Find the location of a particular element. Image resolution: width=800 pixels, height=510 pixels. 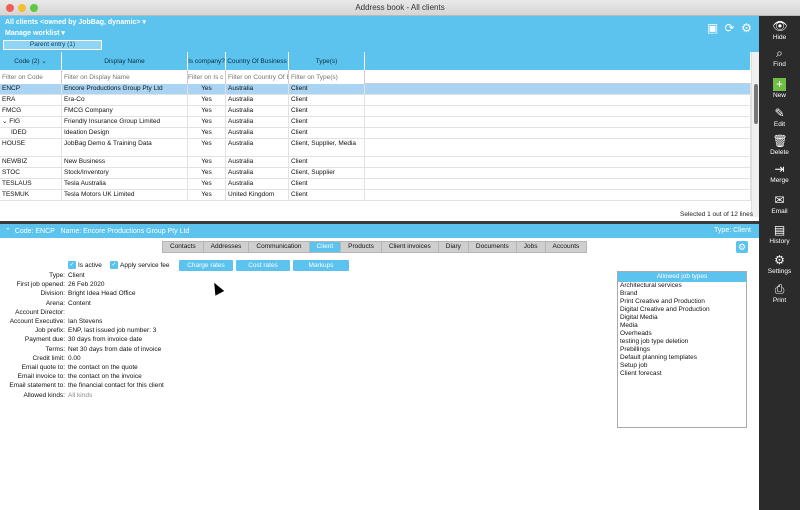

form-label: Allowed kinds: is located at coordinates (44, 395).